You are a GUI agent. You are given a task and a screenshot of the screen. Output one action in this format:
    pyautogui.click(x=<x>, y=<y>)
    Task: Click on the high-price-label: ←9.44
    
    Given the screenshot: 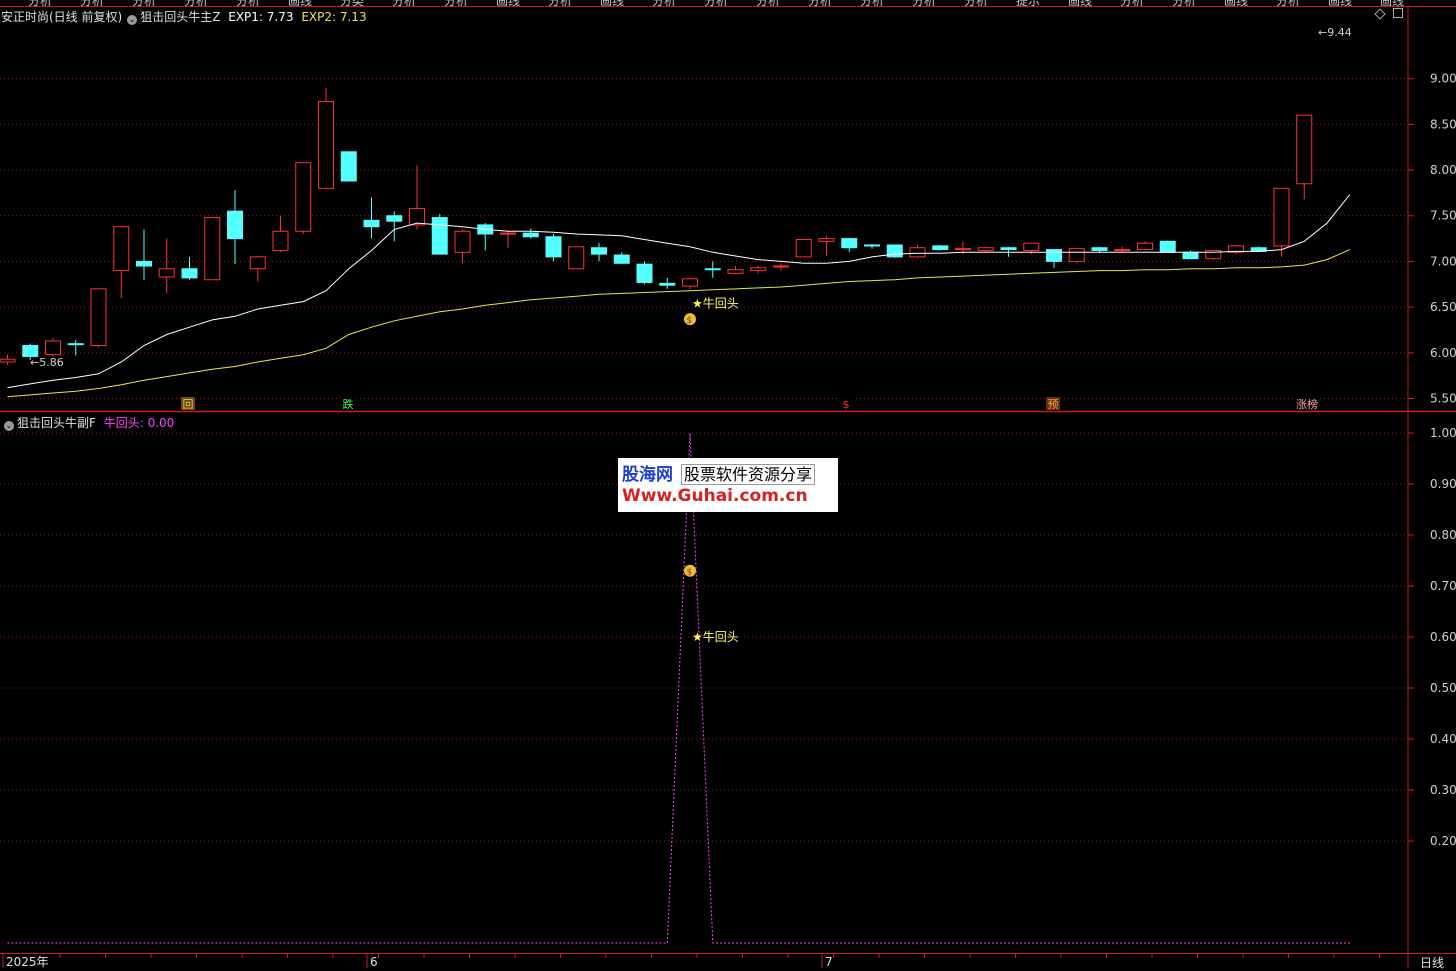 What is the action you would take?
    pyautogui.click(x=1335, y=32)
    